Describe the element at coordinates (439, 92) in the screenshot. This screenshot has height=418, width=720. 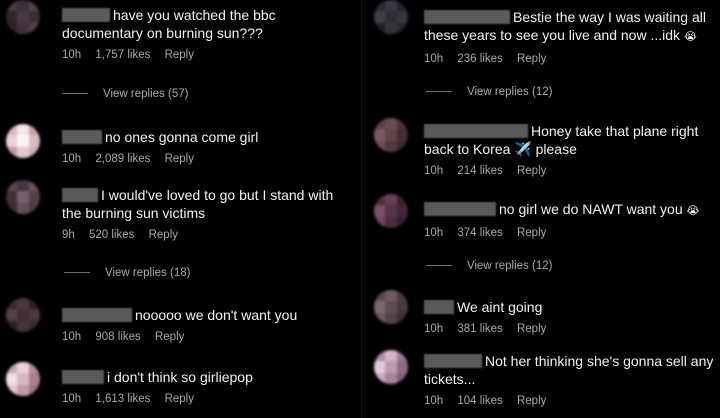
I see `replies-line` at that location.